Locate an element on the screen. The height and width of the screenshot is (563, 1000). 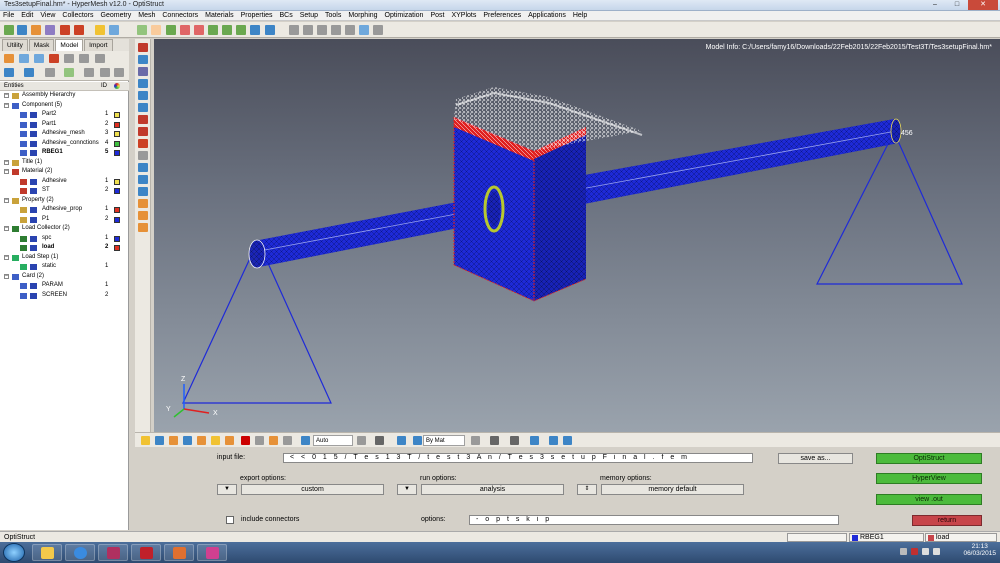
browser-view-icon is located at coordinates (9, 58).